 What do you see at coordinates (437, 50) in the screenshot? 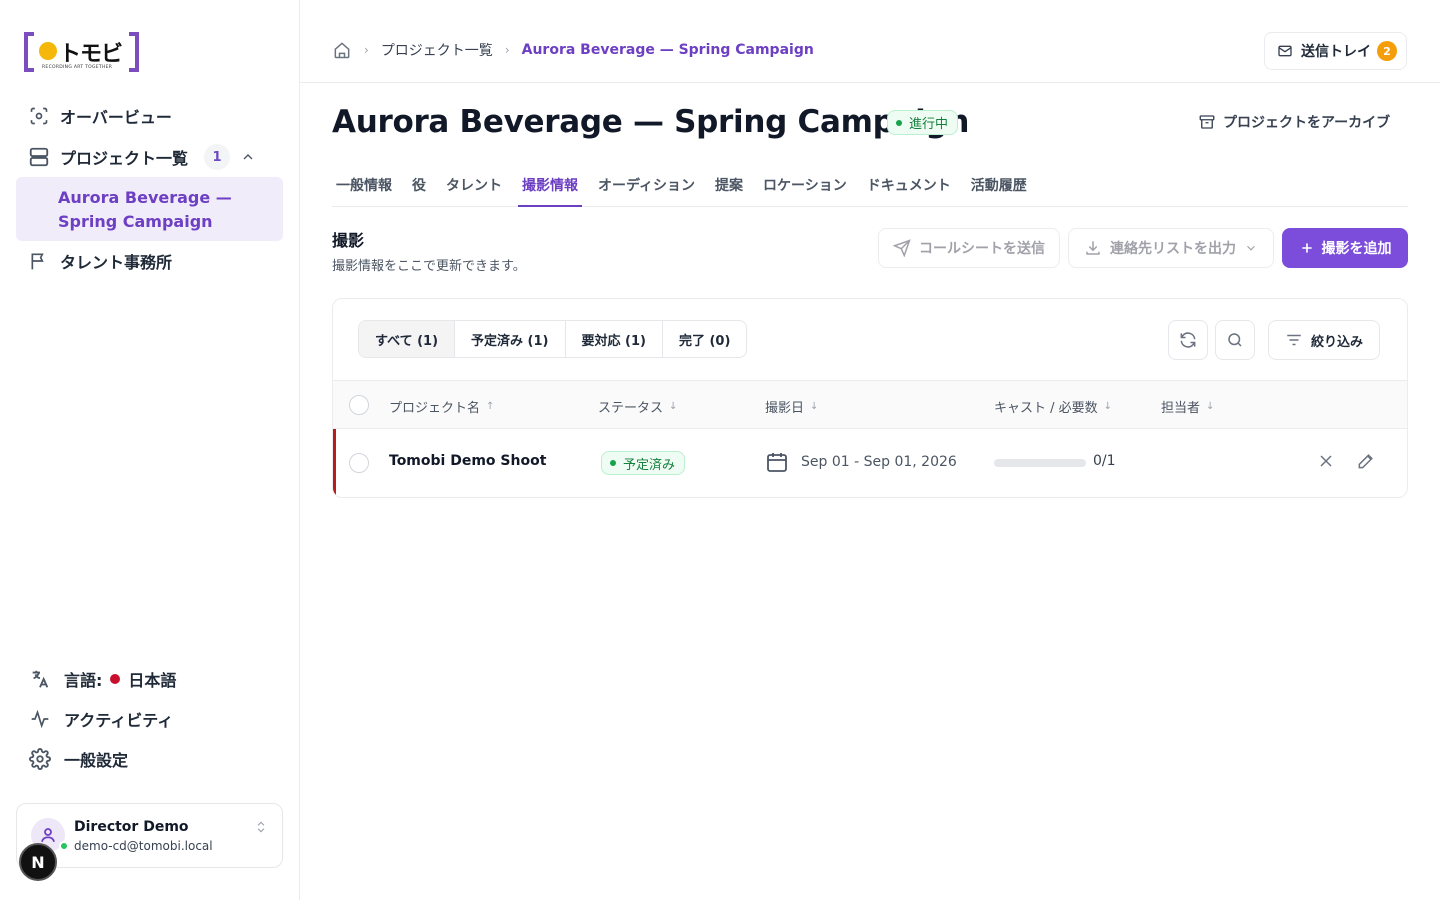
I see `breadcrumb-projects: プロジェクト一覧` at bounding box center [437, 50].